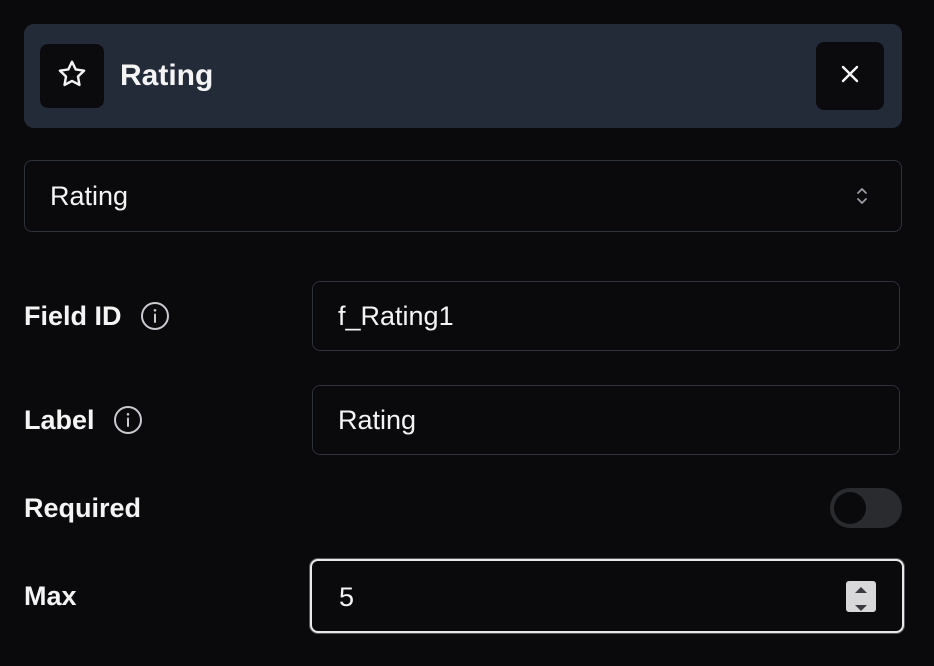 This screenshot has height=666, width=934. What do you see at coordinates (606, 420) in the screenshot?
I see `label-input: Rating` at bounding box center [606, 420].